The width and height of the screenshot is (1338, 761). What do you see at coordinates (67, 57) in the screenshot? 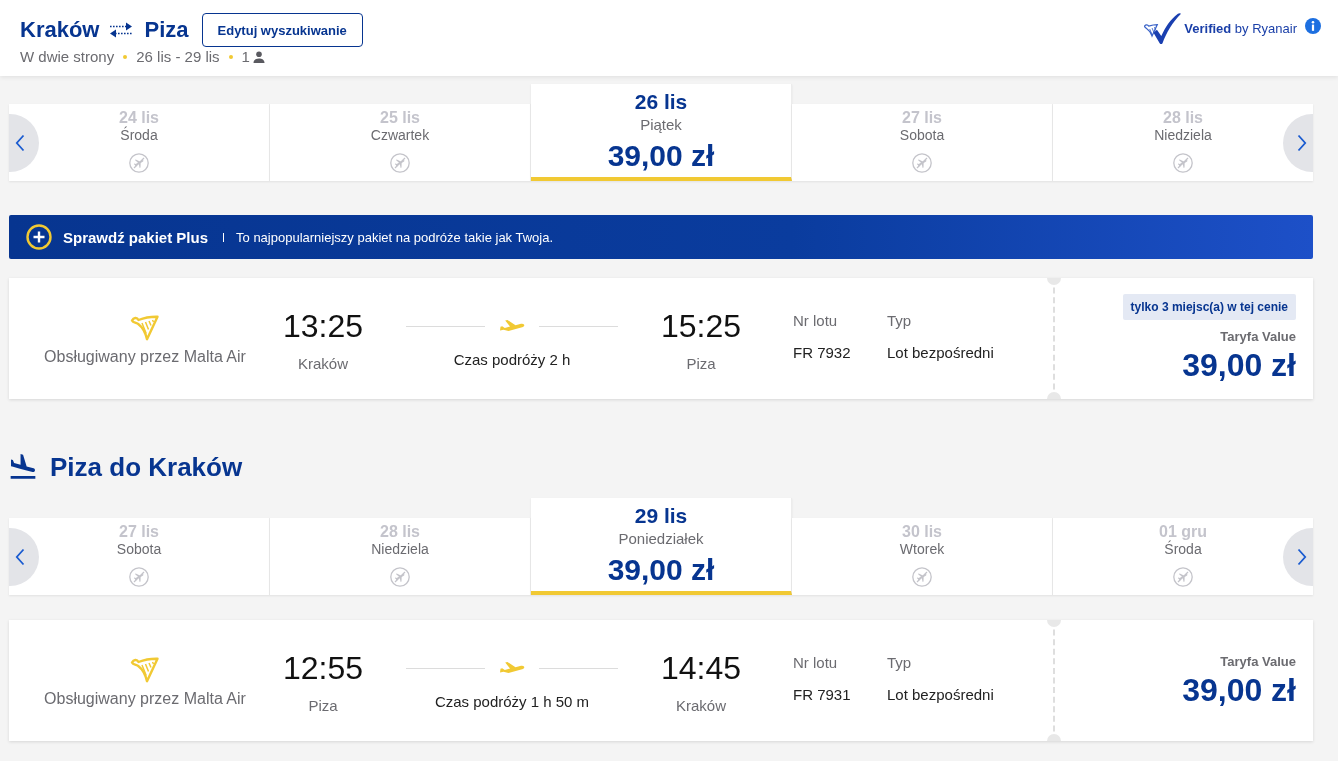
I see `trip-type: W dwie strony` at bounding box center [67, 57].